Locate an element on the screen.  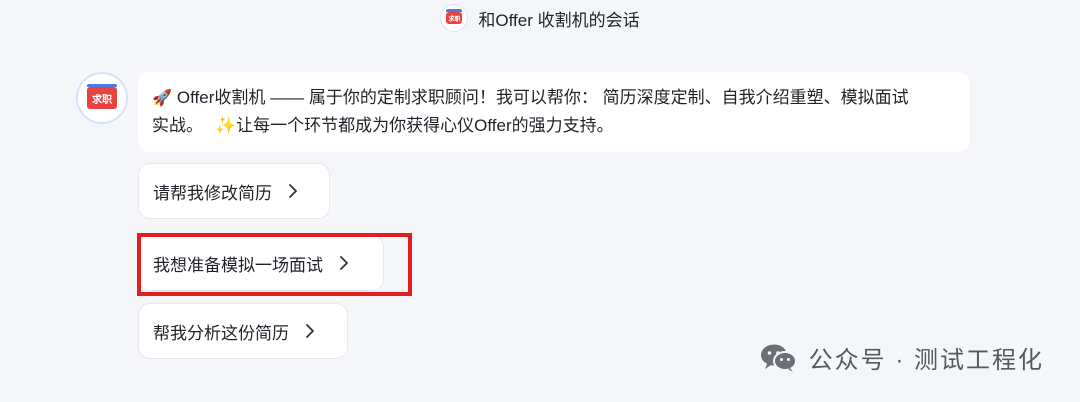
chat-header: 求职 和Offer 收割机的会话 is located at coordinates (540, 18).